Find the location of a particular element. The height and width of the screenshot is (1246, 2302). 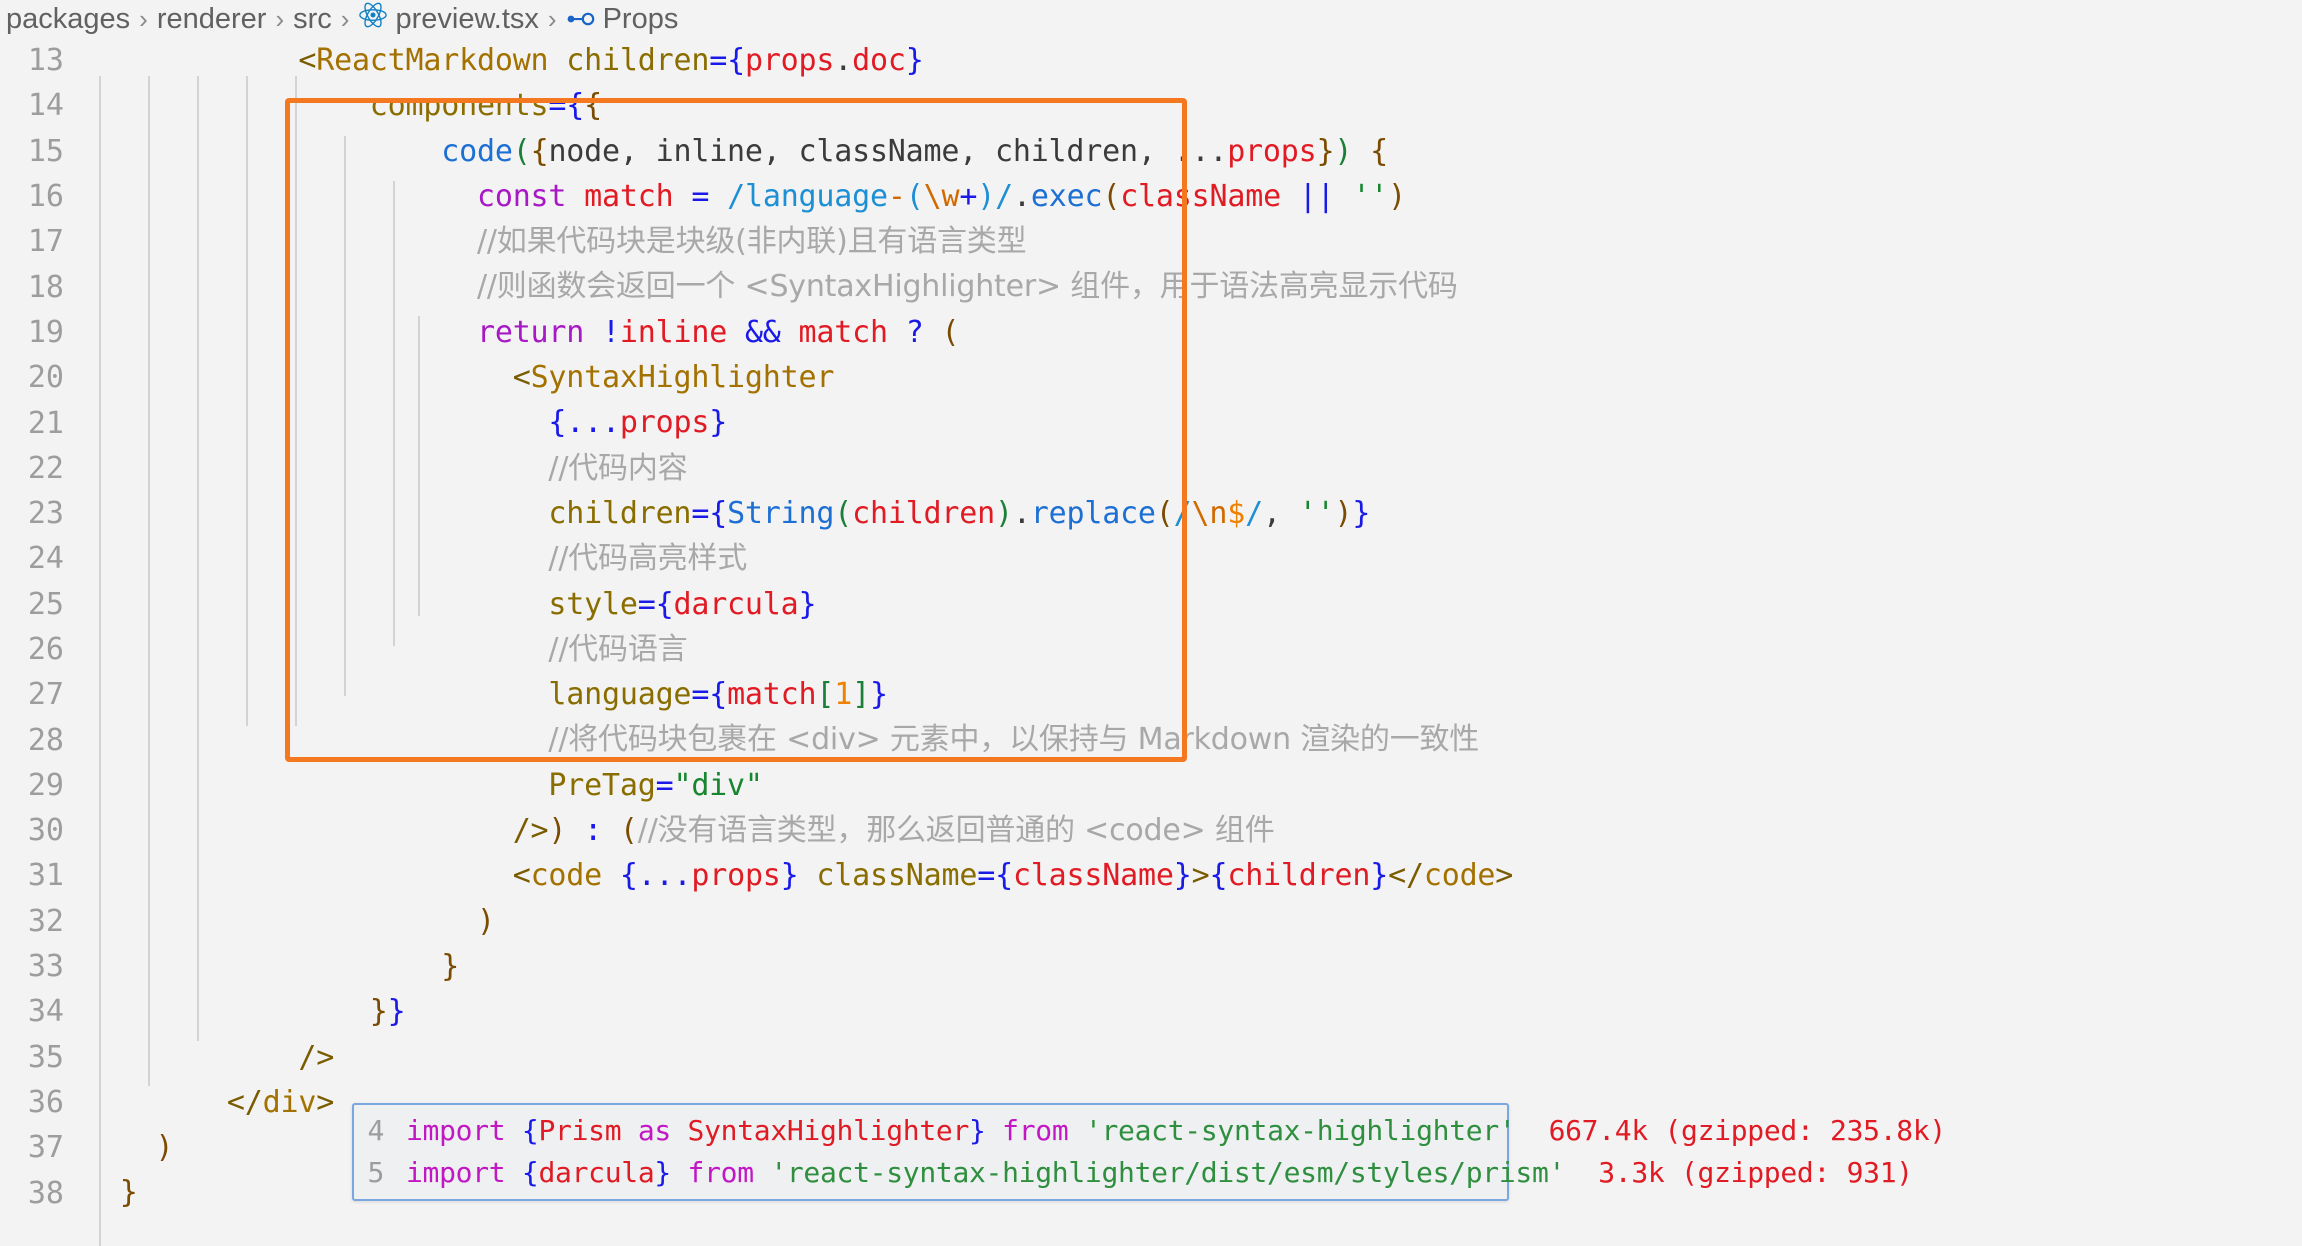

line-text: language={match[1]} is located at coordinates (1193, 694).